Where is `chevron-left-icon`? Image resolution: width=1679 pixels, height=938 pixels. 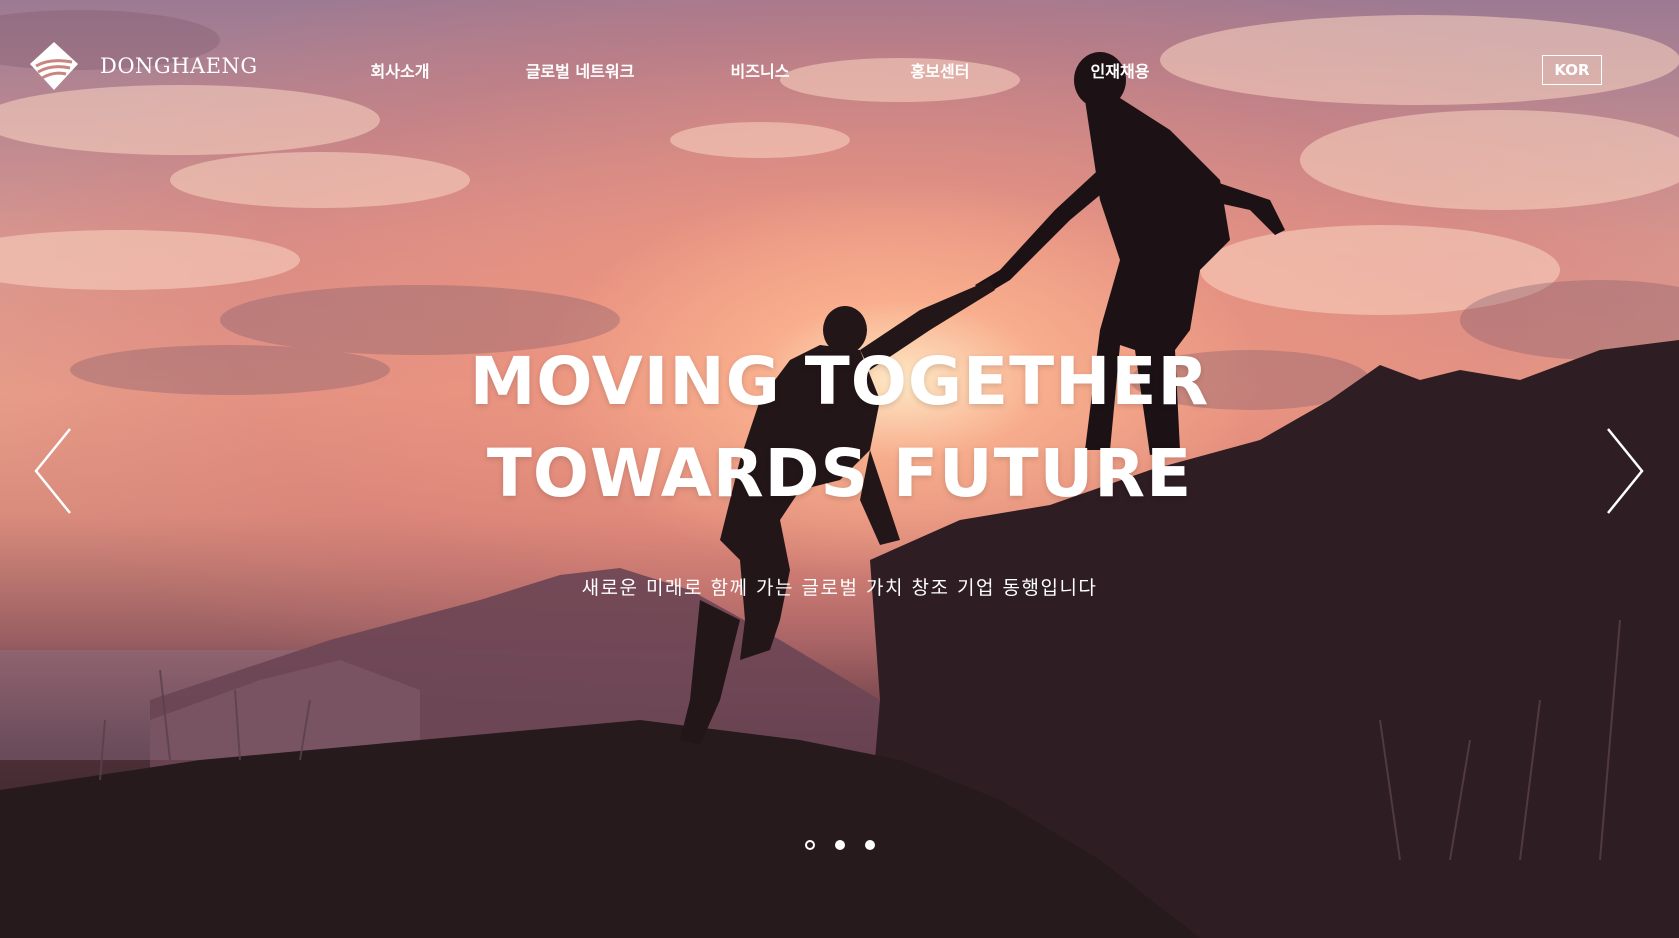
chevron-left-icon is located at coordinates (52, 471).